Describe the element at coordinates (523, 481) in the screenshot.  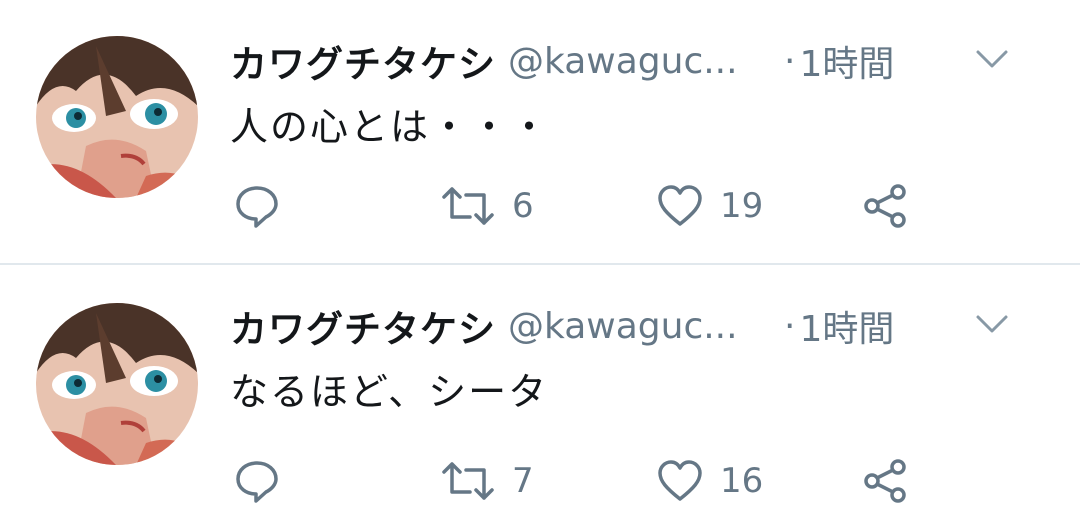
I see `retweet-count: 7` at that location.